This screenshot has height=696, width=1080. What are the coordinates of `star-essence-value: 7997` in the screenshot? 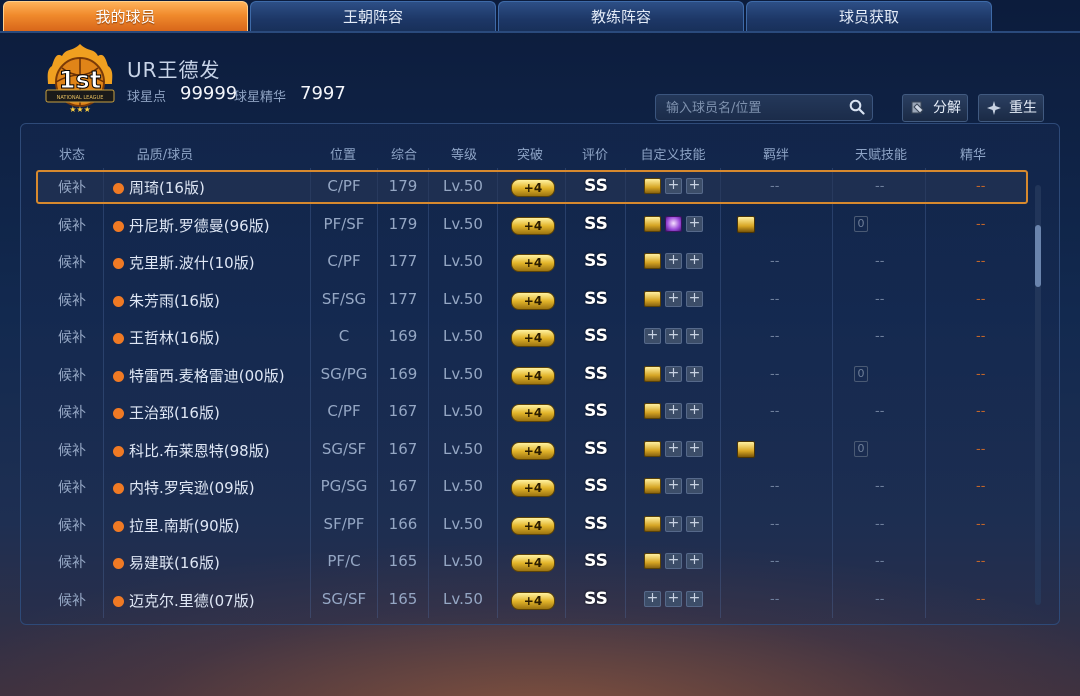 It's located at (323, 93).